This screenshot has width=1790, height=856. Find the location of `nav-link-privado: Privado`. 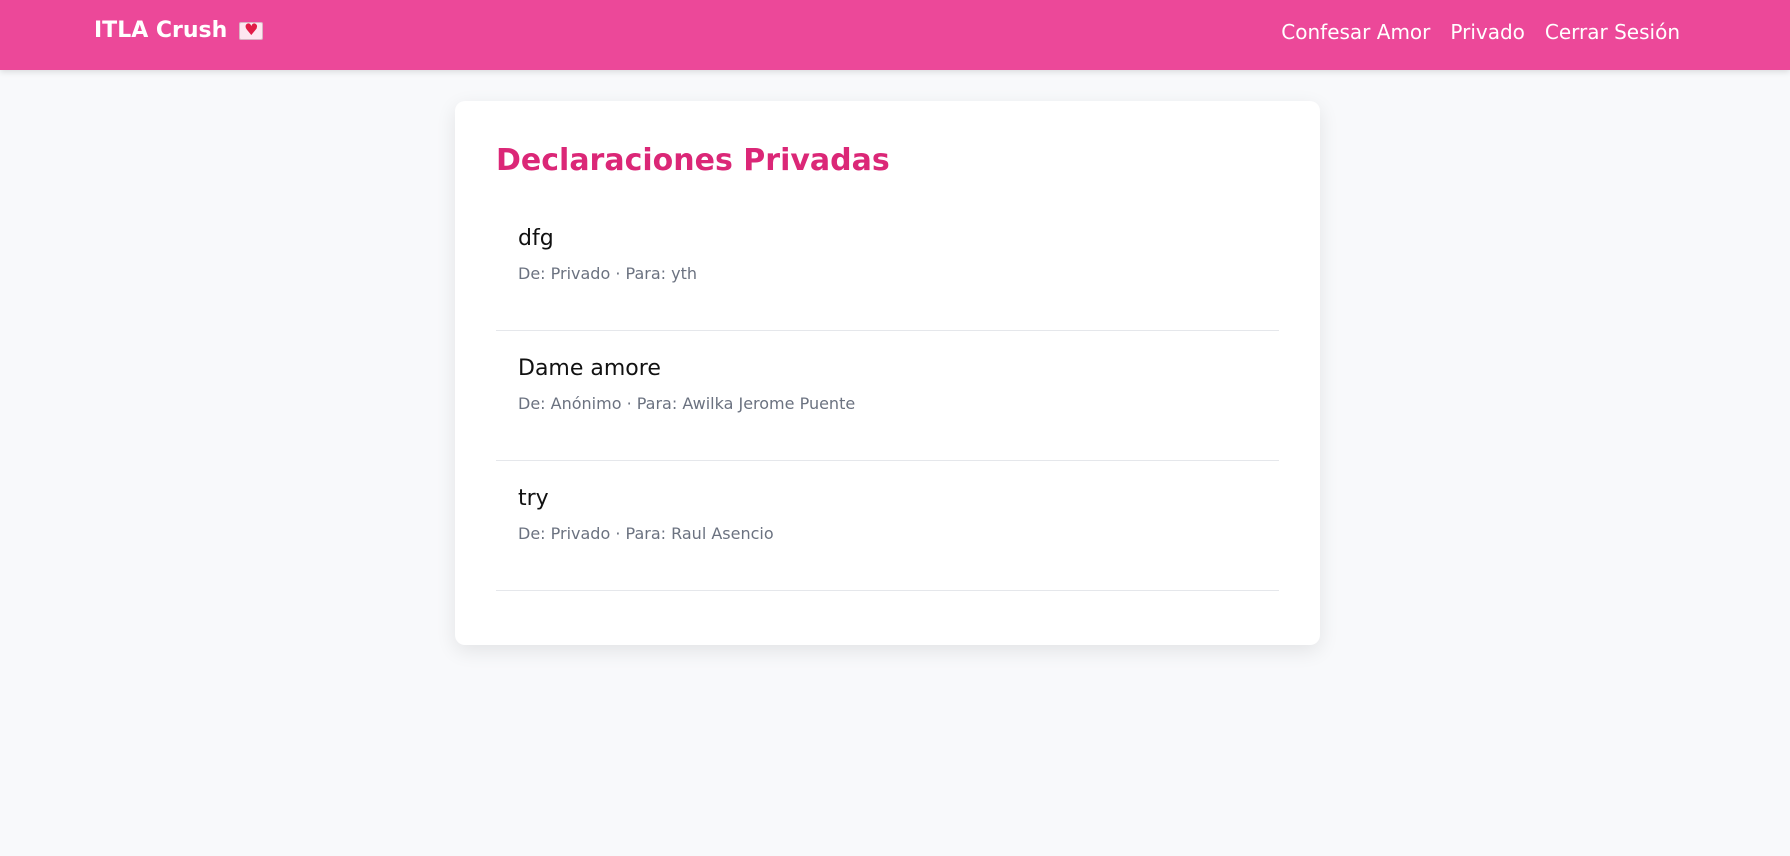

nav-link-privado: Privado is located at coordinates (1487, 32).